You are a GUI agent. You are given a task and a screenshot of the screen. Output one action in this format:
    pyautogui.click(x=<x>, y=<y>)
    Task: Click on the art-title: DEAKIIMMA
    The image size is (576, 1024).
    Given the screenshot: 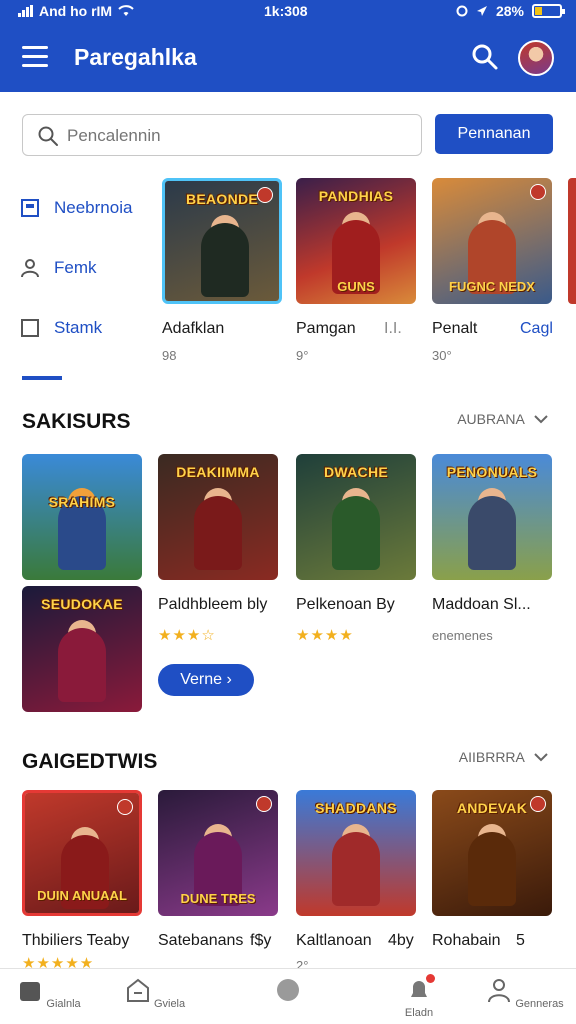 What is the action you would take?
    pyautogui.click(x=218, y=472)
    